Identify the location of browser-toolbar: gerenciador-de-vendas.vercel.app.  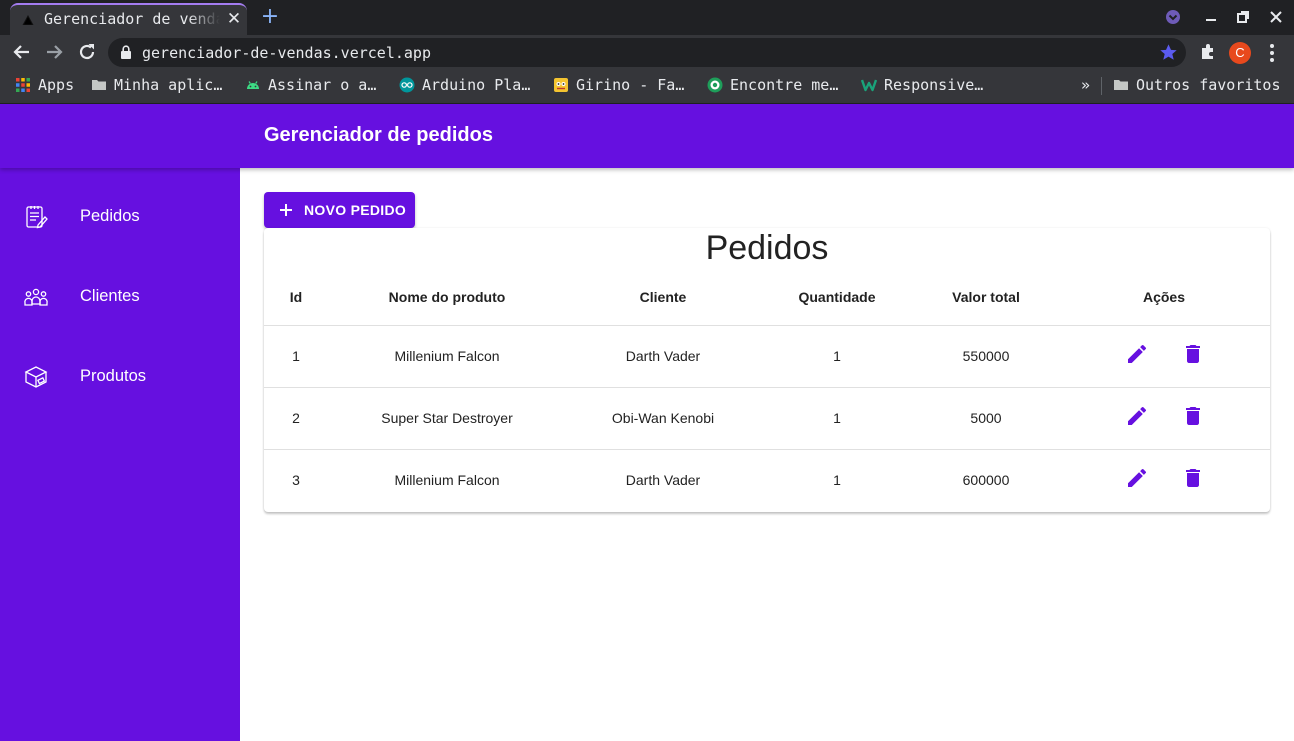
(647, 51).